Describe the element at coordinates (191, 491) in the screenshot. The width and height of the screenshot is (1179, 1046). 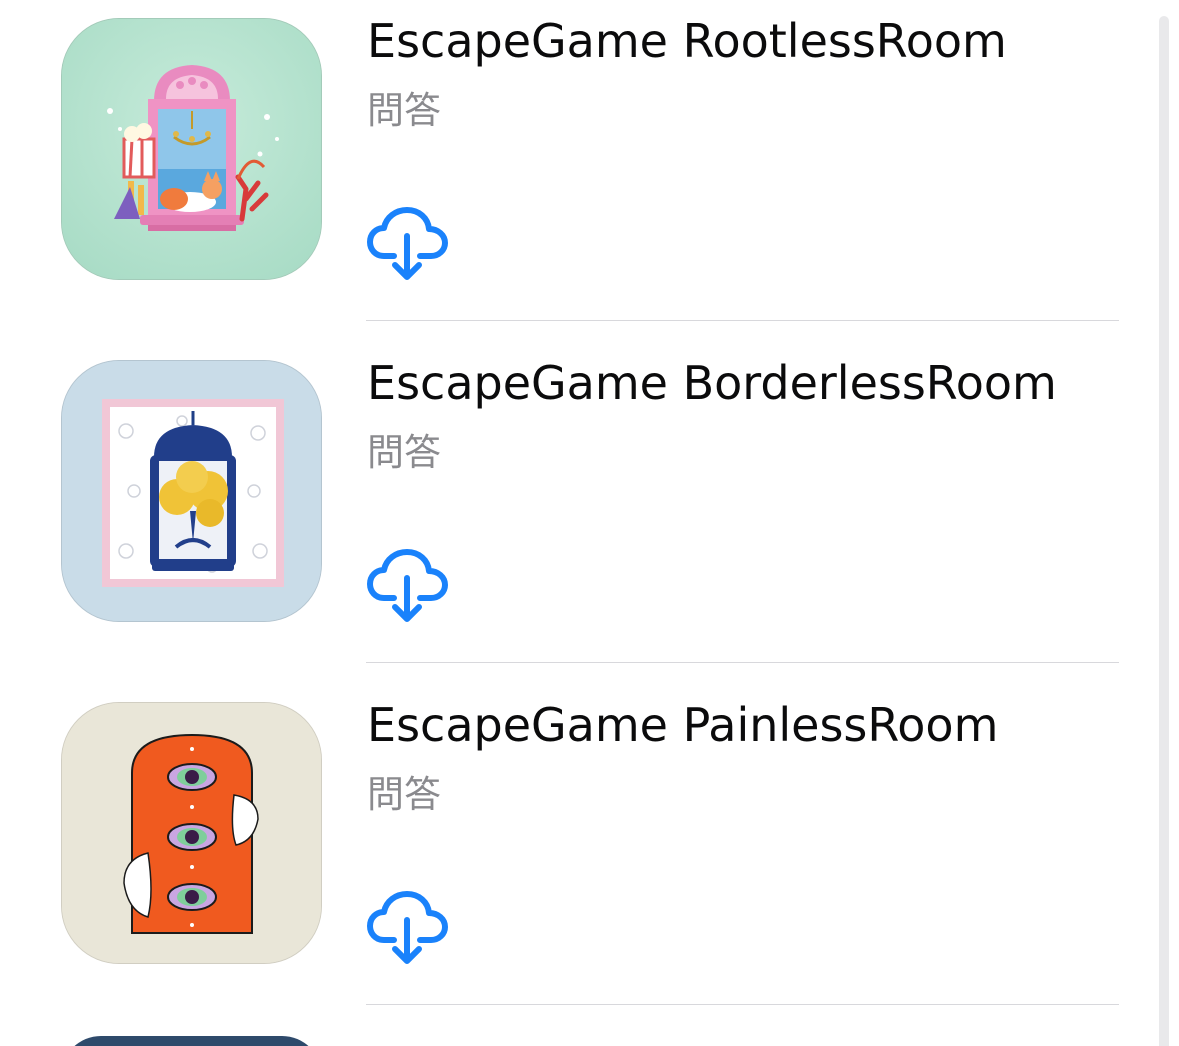
I see `borderless-room-icon` at that location.